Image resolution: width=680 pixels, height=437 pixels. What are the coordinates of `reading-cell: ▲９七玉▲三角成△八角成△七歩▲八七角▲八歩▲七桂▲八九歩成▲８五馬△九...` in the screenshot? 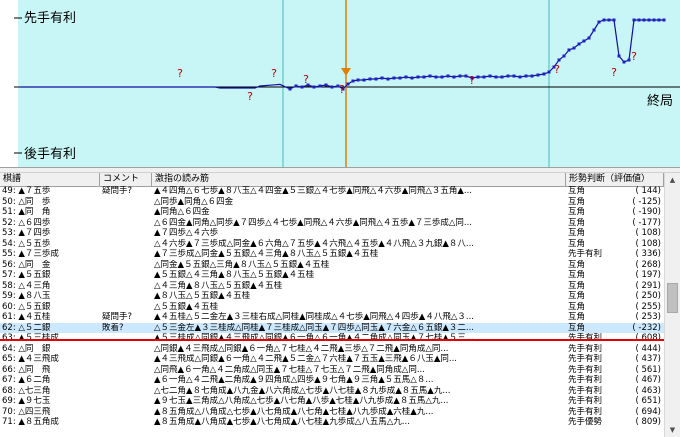 It's located at (301, 401).